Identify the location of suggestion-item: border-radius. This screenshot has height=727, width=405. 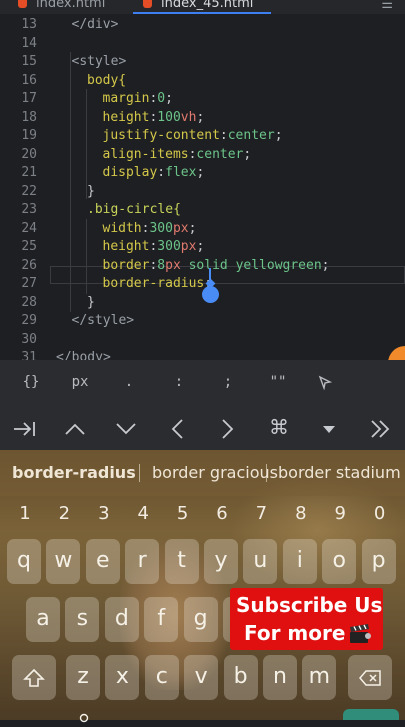
(74, 473).